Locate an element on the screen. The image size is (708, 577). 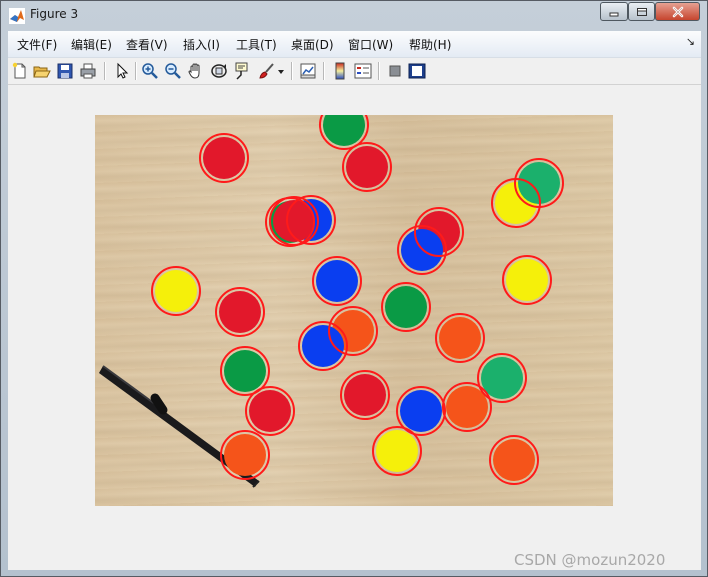
dock-arrow-icon: ↘ is located at coordinates (690, 41).